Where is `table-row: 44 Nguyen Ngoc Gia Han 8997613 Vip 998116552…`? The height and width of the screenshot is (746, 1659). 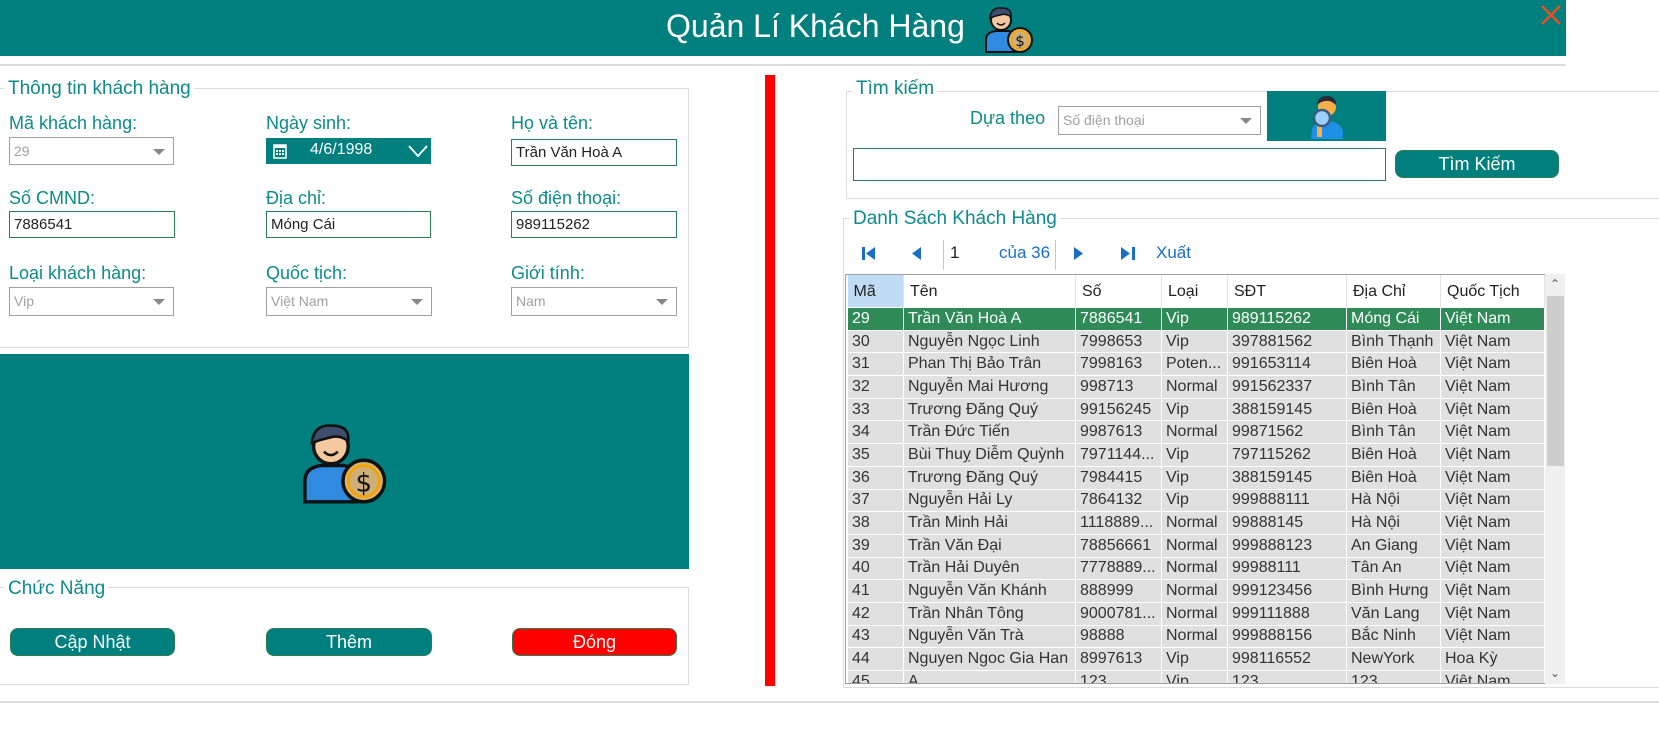
table-row: 44 Nguyen Ngoc Gia Han 8997613 Vip 998116552… is located at coordinates (1196, 659).